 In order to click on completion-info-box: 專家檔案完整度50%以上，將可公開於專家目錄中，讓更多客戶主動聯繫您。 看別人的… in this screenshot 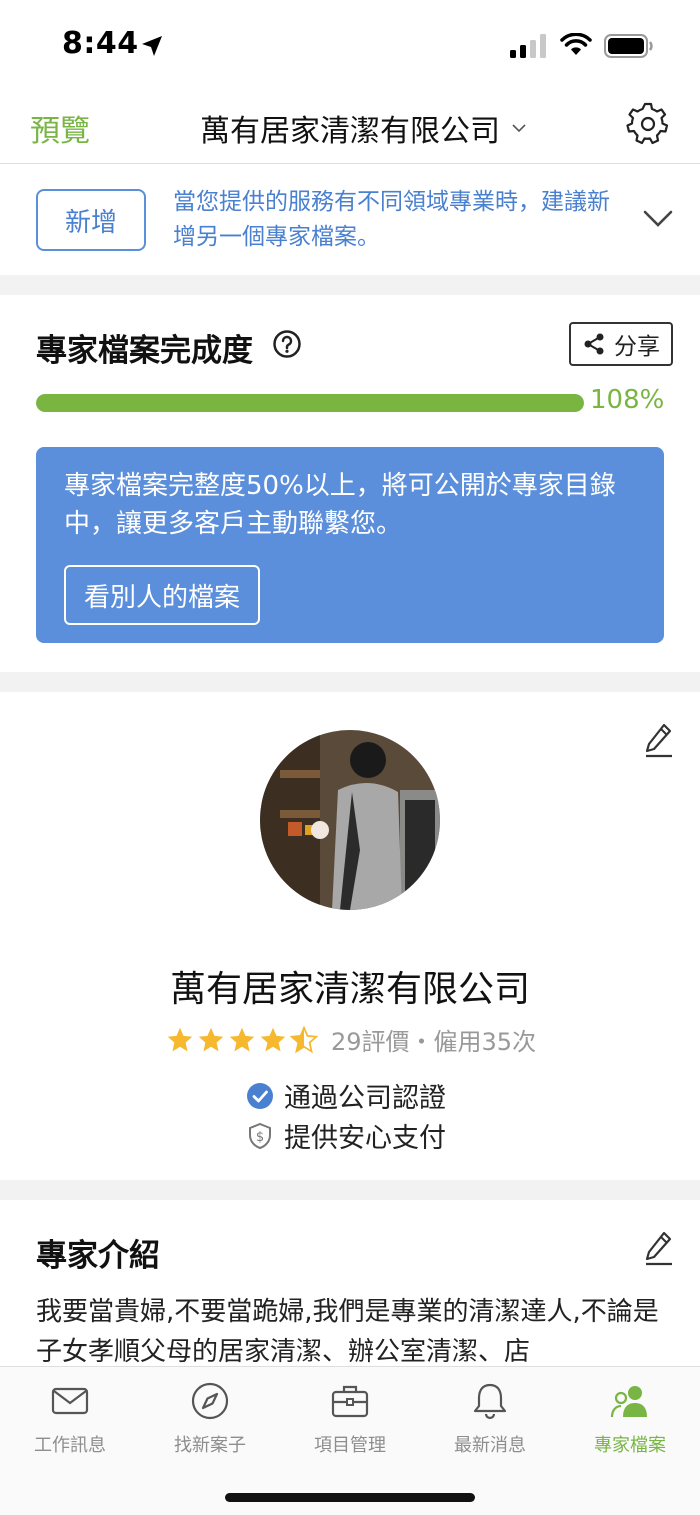, I will do `click(350, 545)`.